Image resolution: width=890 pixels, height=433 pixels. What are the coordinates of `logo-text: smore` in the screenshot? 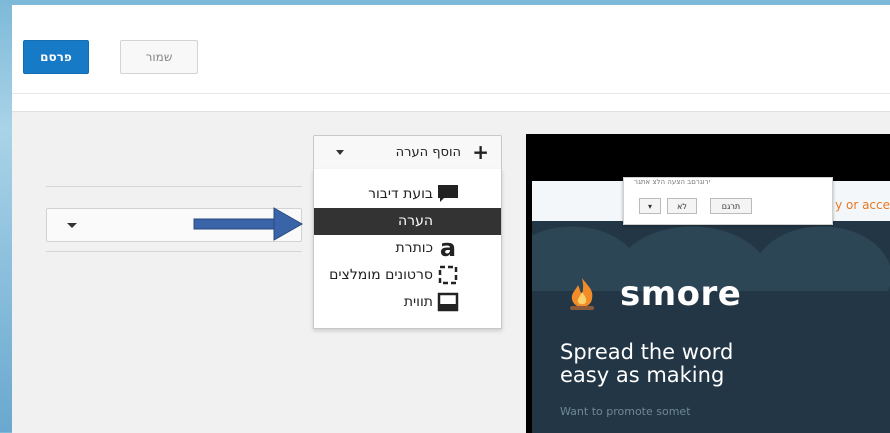 It's located at (681, 294).